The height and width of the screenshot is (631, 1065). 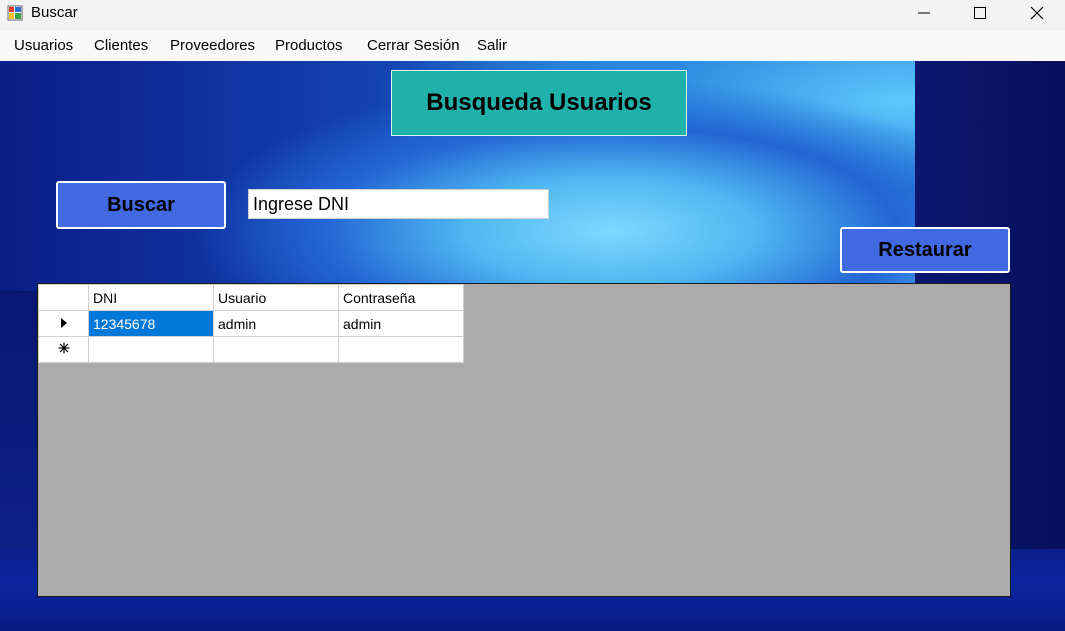 I want to click on minimize-icon, so click(x=924, y=13).